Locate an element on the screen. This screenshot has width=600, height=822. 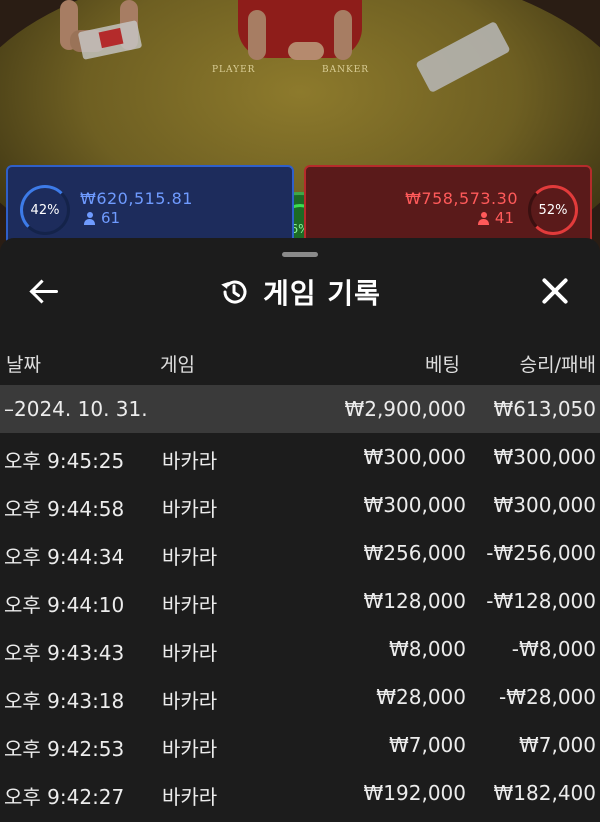
date-summary-row: –2024. 10. 31. ₩2,900,000 ₩613,050 is located at coordinates (300, 409).